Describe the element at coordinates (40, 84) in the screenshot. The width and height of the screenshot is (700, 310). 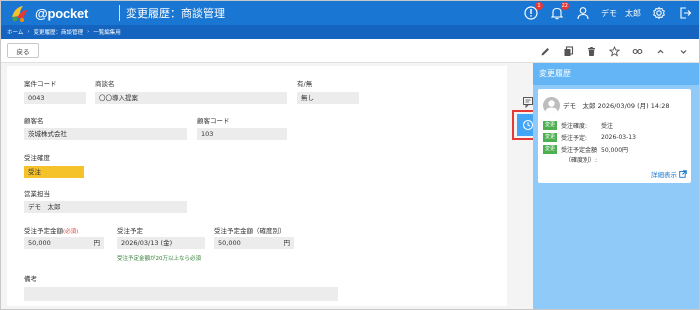
I see `case-code-label: 案件コード` at that location.